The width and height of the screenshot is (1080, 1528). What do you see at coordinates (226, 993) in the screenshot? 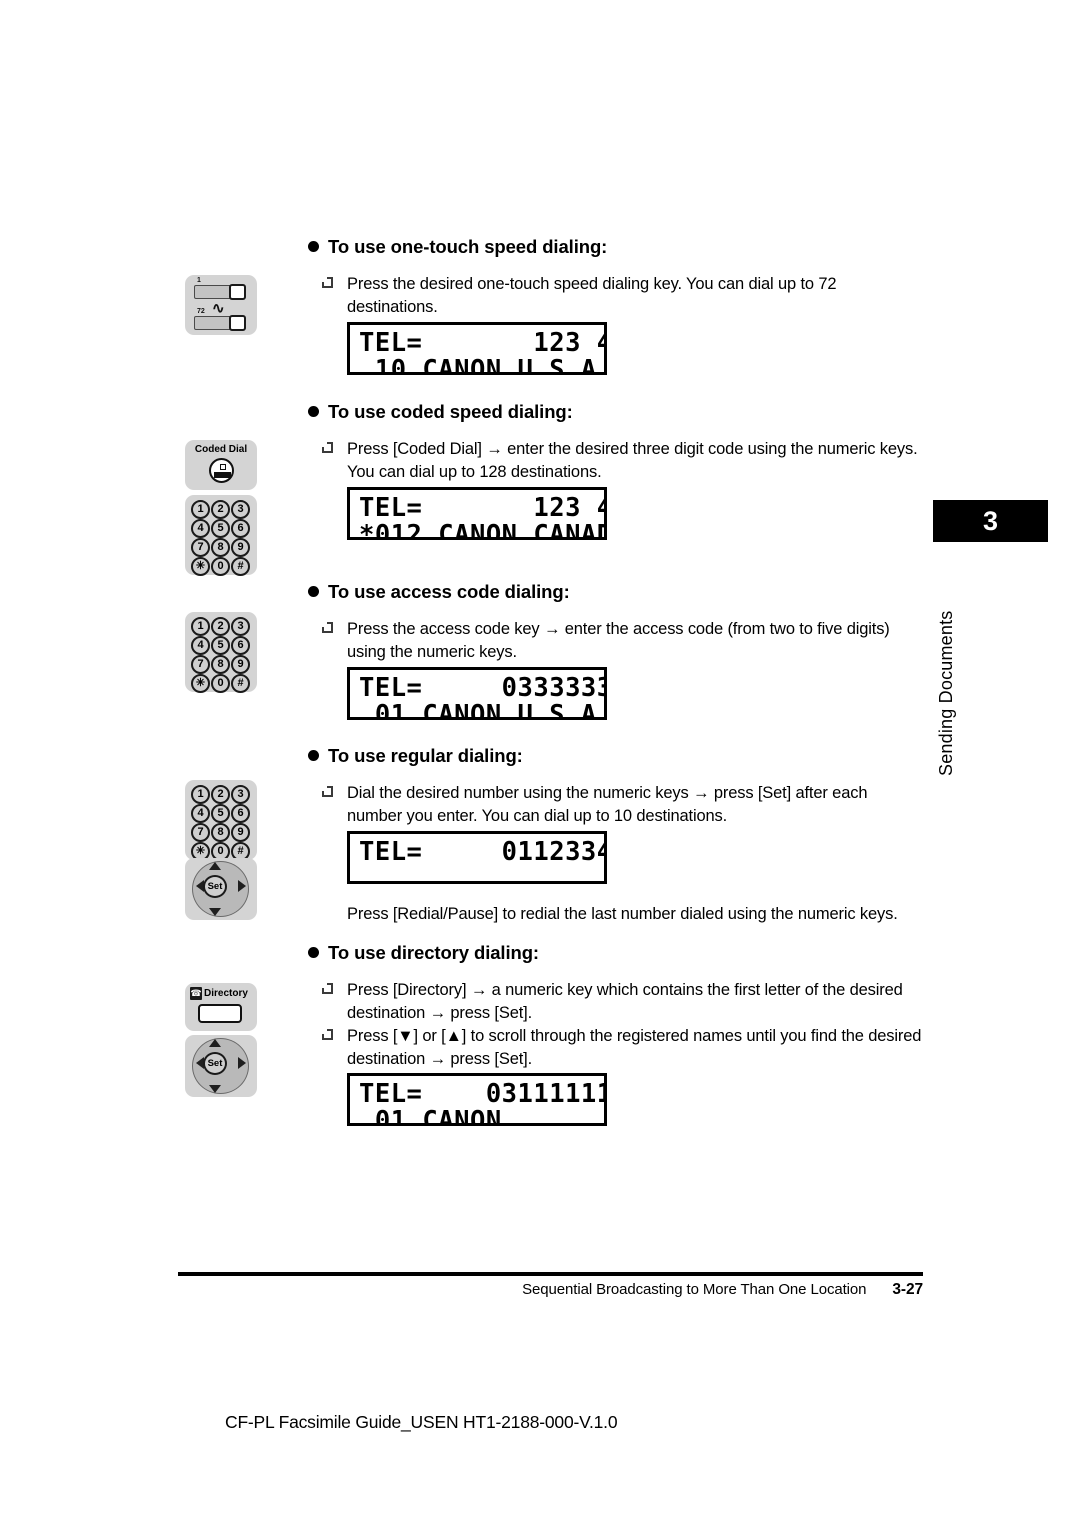
I see `directory-label: Directory` at bounding box center [226, 993].